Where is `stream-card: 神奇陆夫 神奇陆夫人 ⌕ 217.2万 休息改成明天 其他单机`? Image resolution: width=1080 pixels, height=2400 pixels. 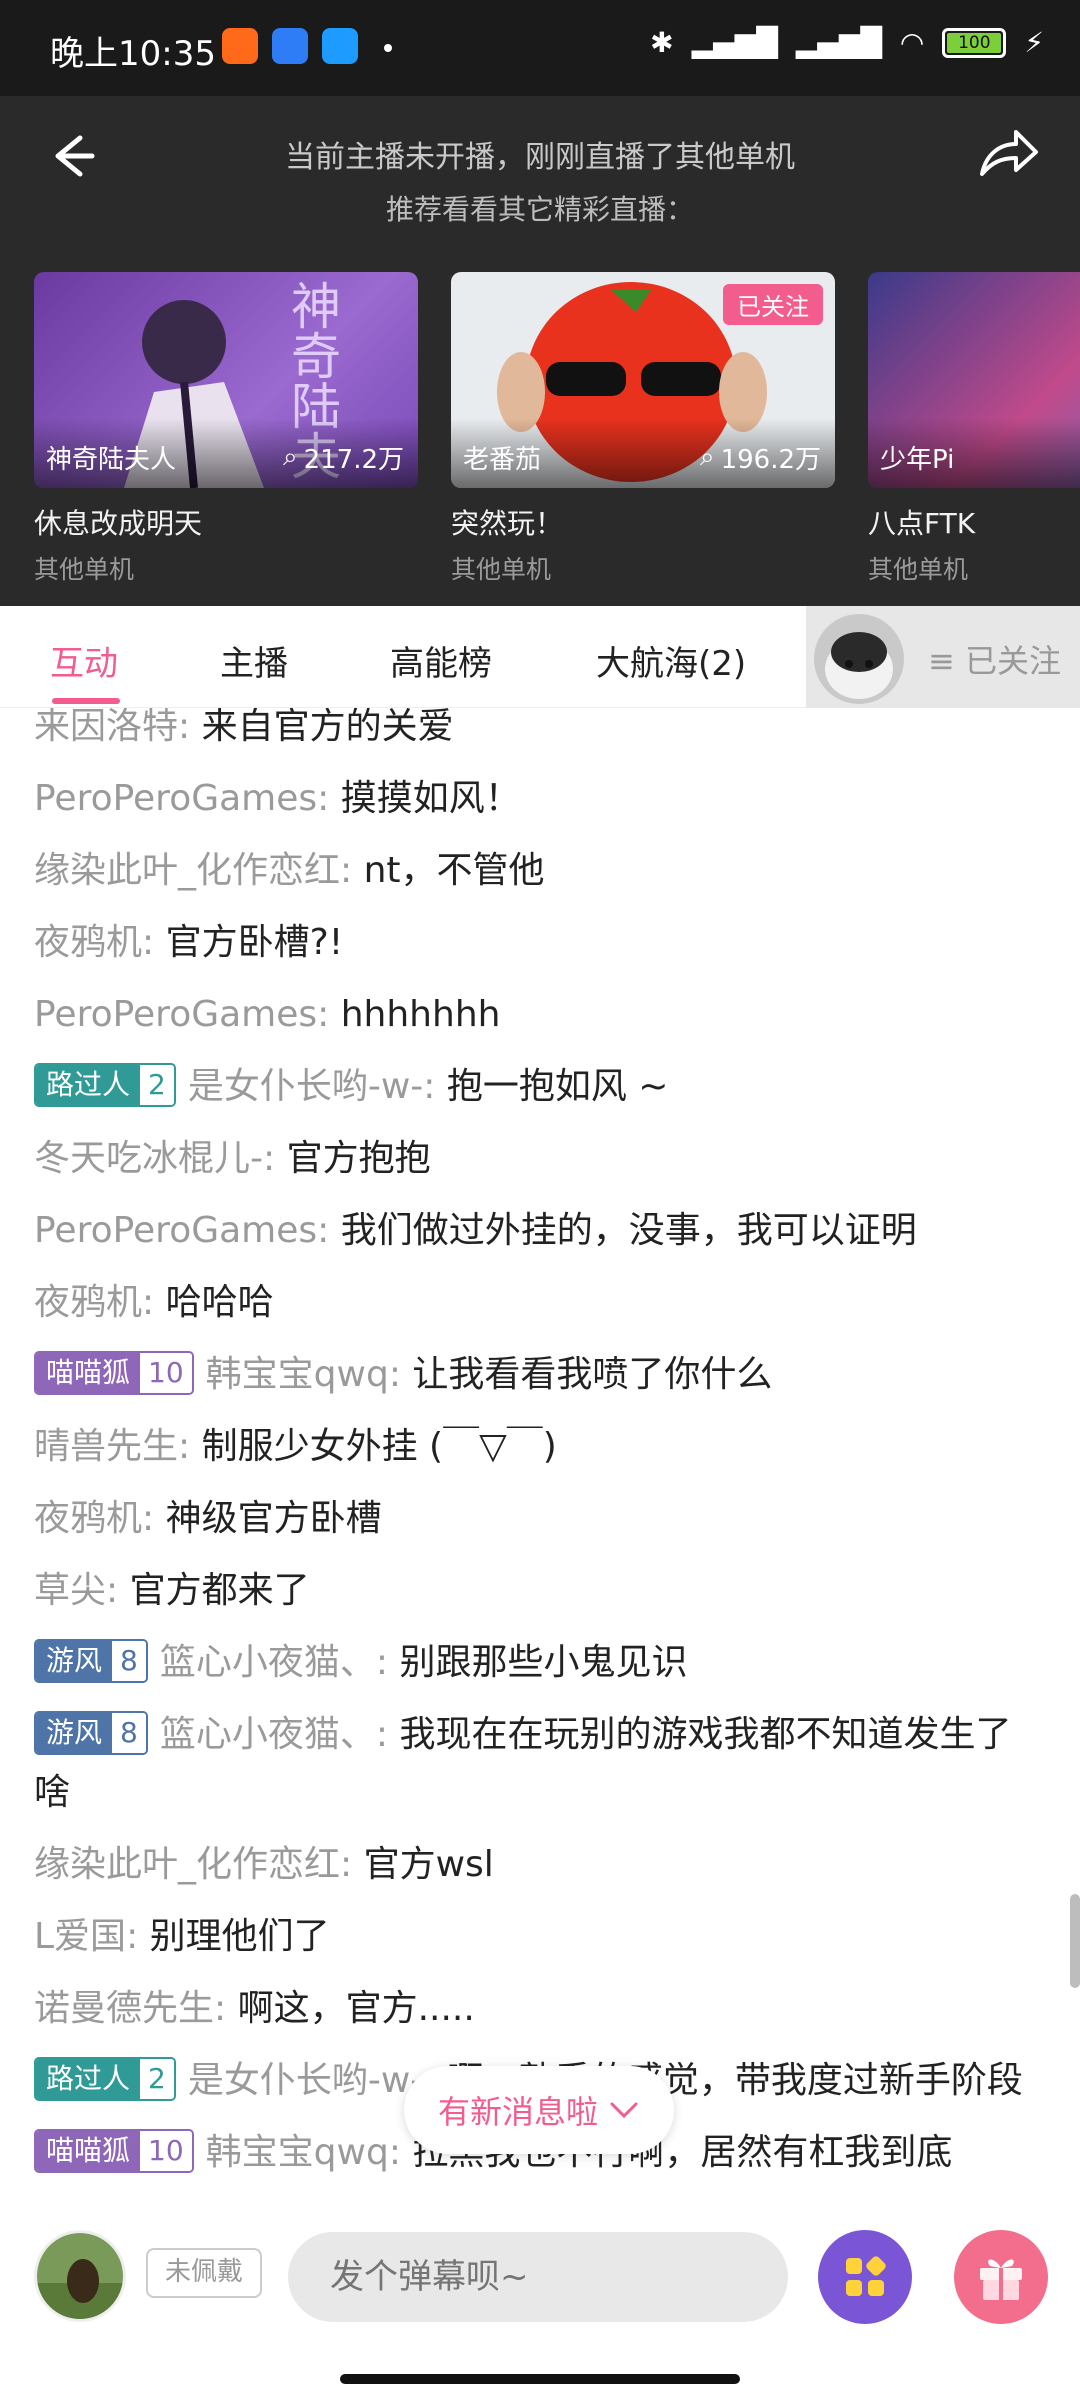
stream-card: 神奇陆夫 神奇陆夫人 ⌕ 217.2万 休息改成明天 其他单机 is located at coordinates (226, 429).